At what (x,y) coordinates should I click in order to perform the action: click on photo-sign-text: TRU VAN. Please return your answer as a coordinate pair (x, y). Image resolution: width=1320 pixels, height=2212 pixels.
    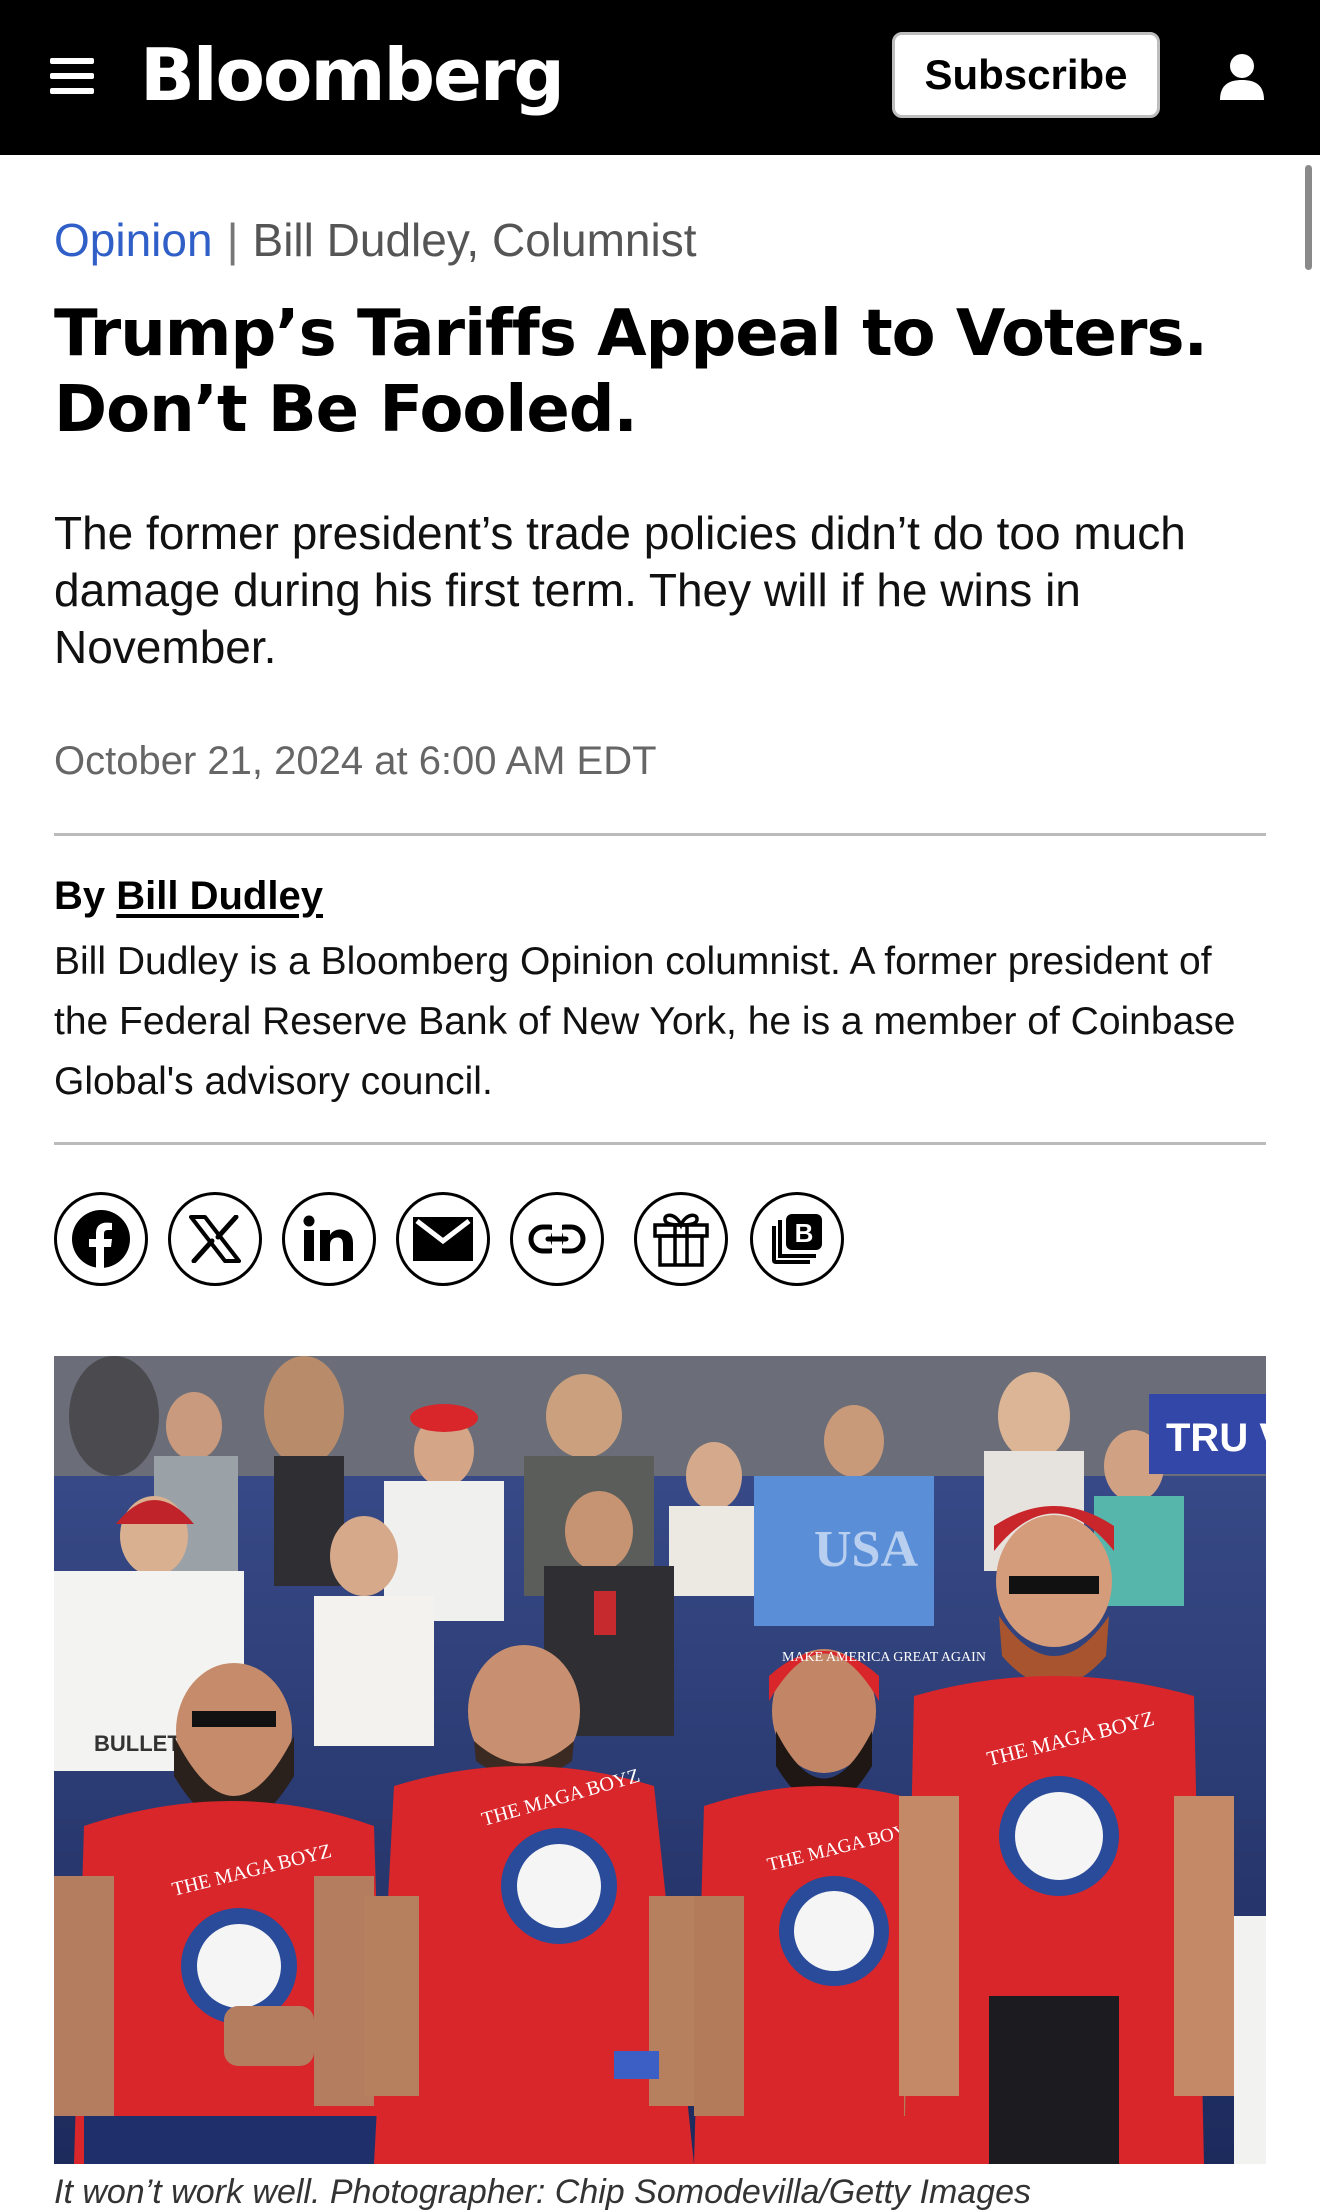
    Looking at the image, I should click on (1216, 1438).